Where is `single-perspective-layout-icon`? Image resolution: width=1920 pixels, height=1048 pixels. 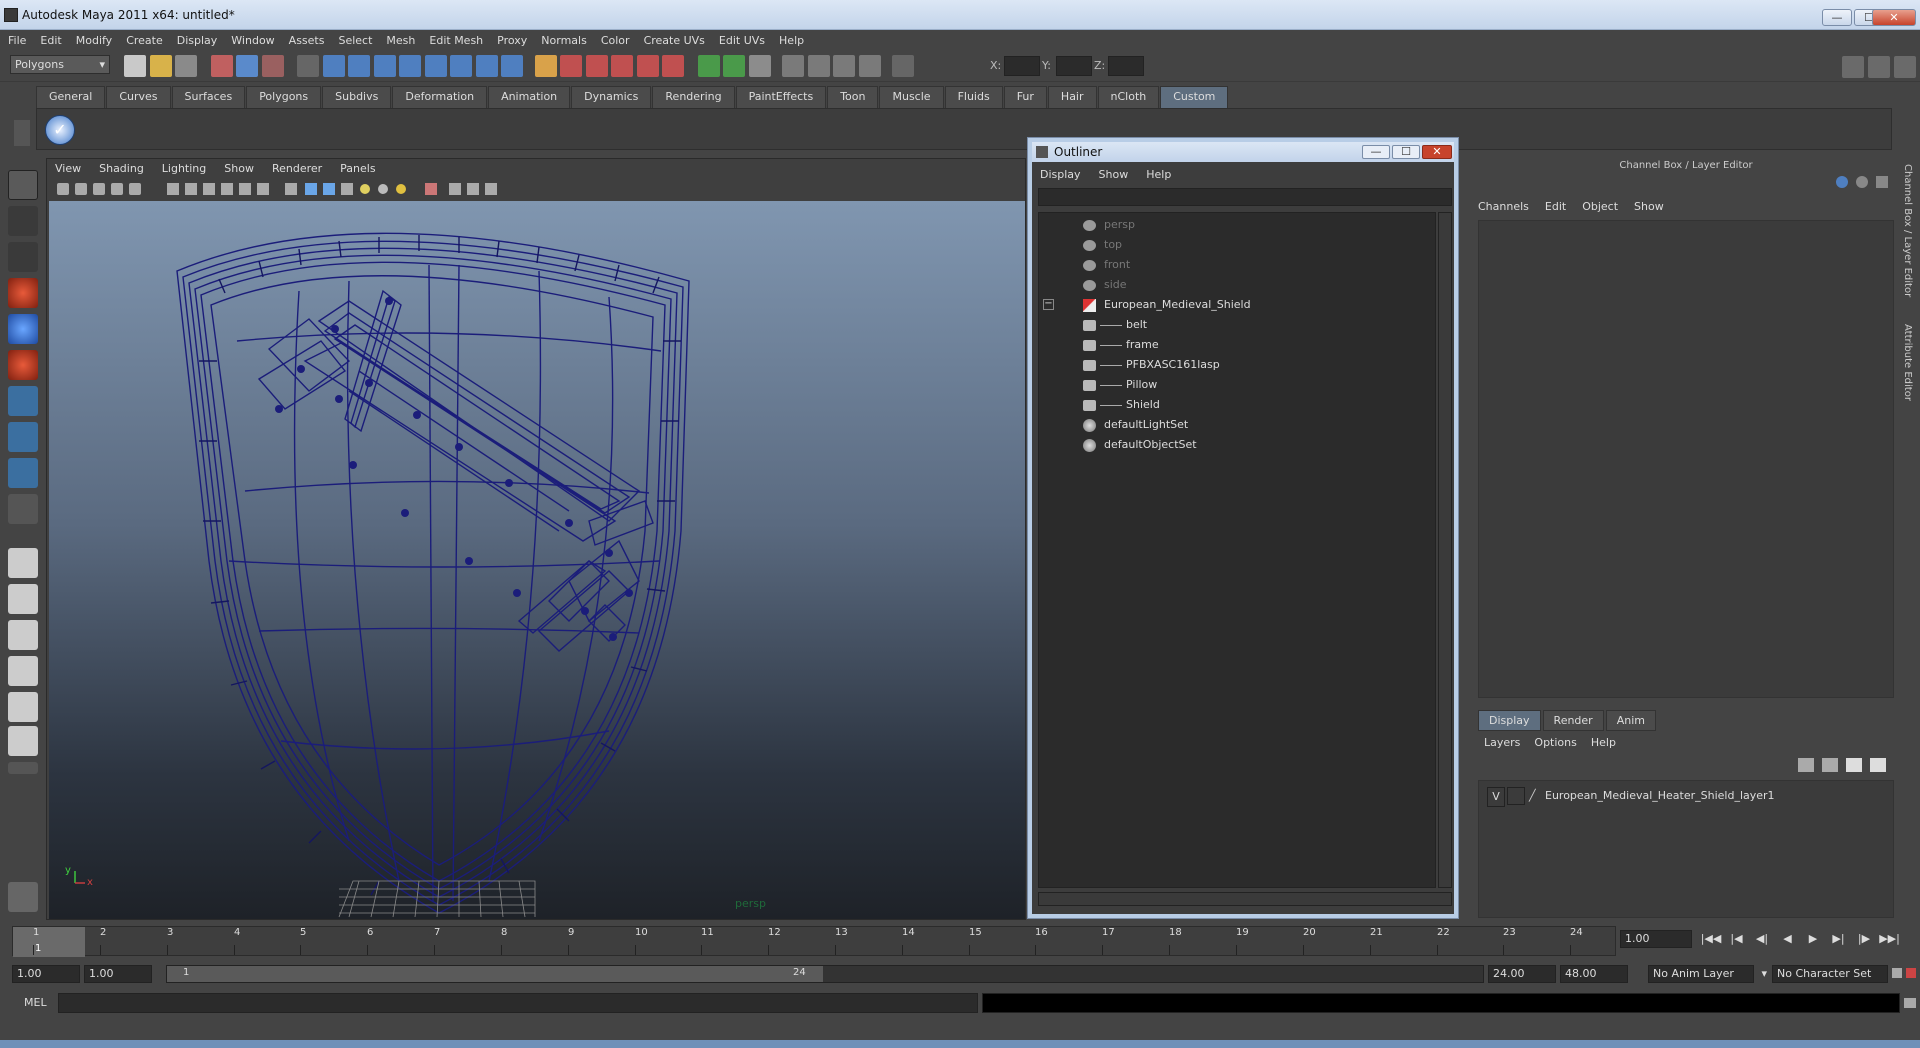
single-perspective-layout-icon is located at coordinates (23, 563).